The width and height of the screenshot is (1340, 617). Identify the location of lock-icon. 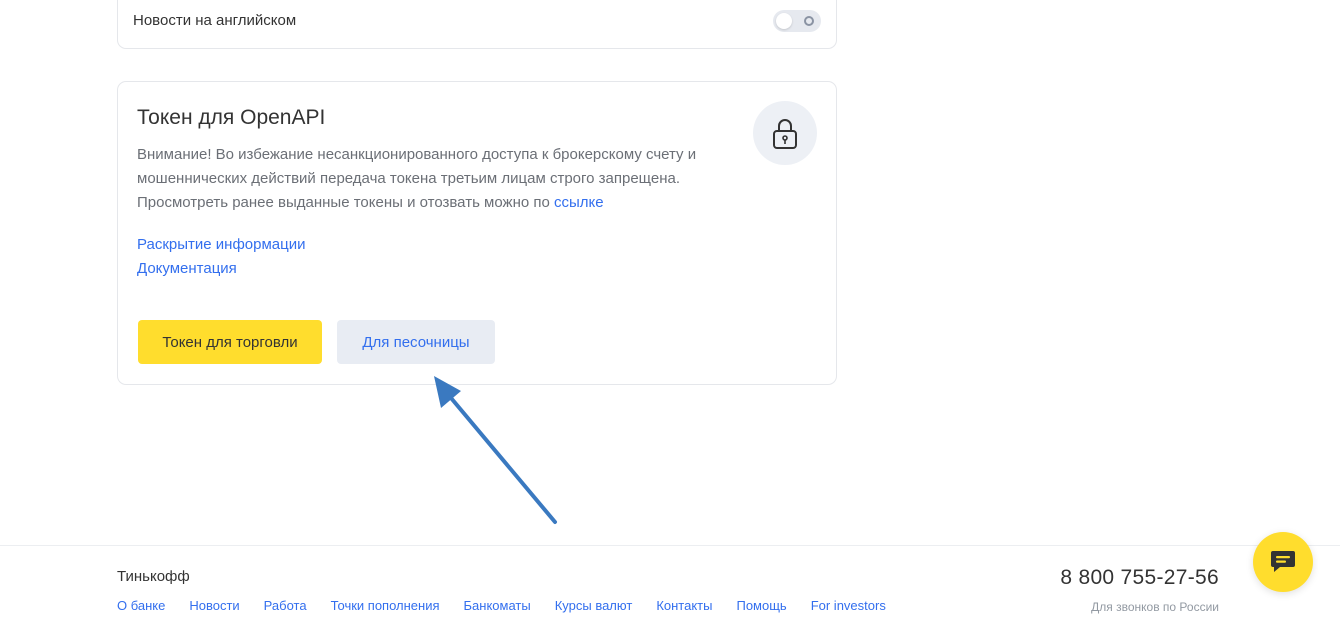
(785, 134).